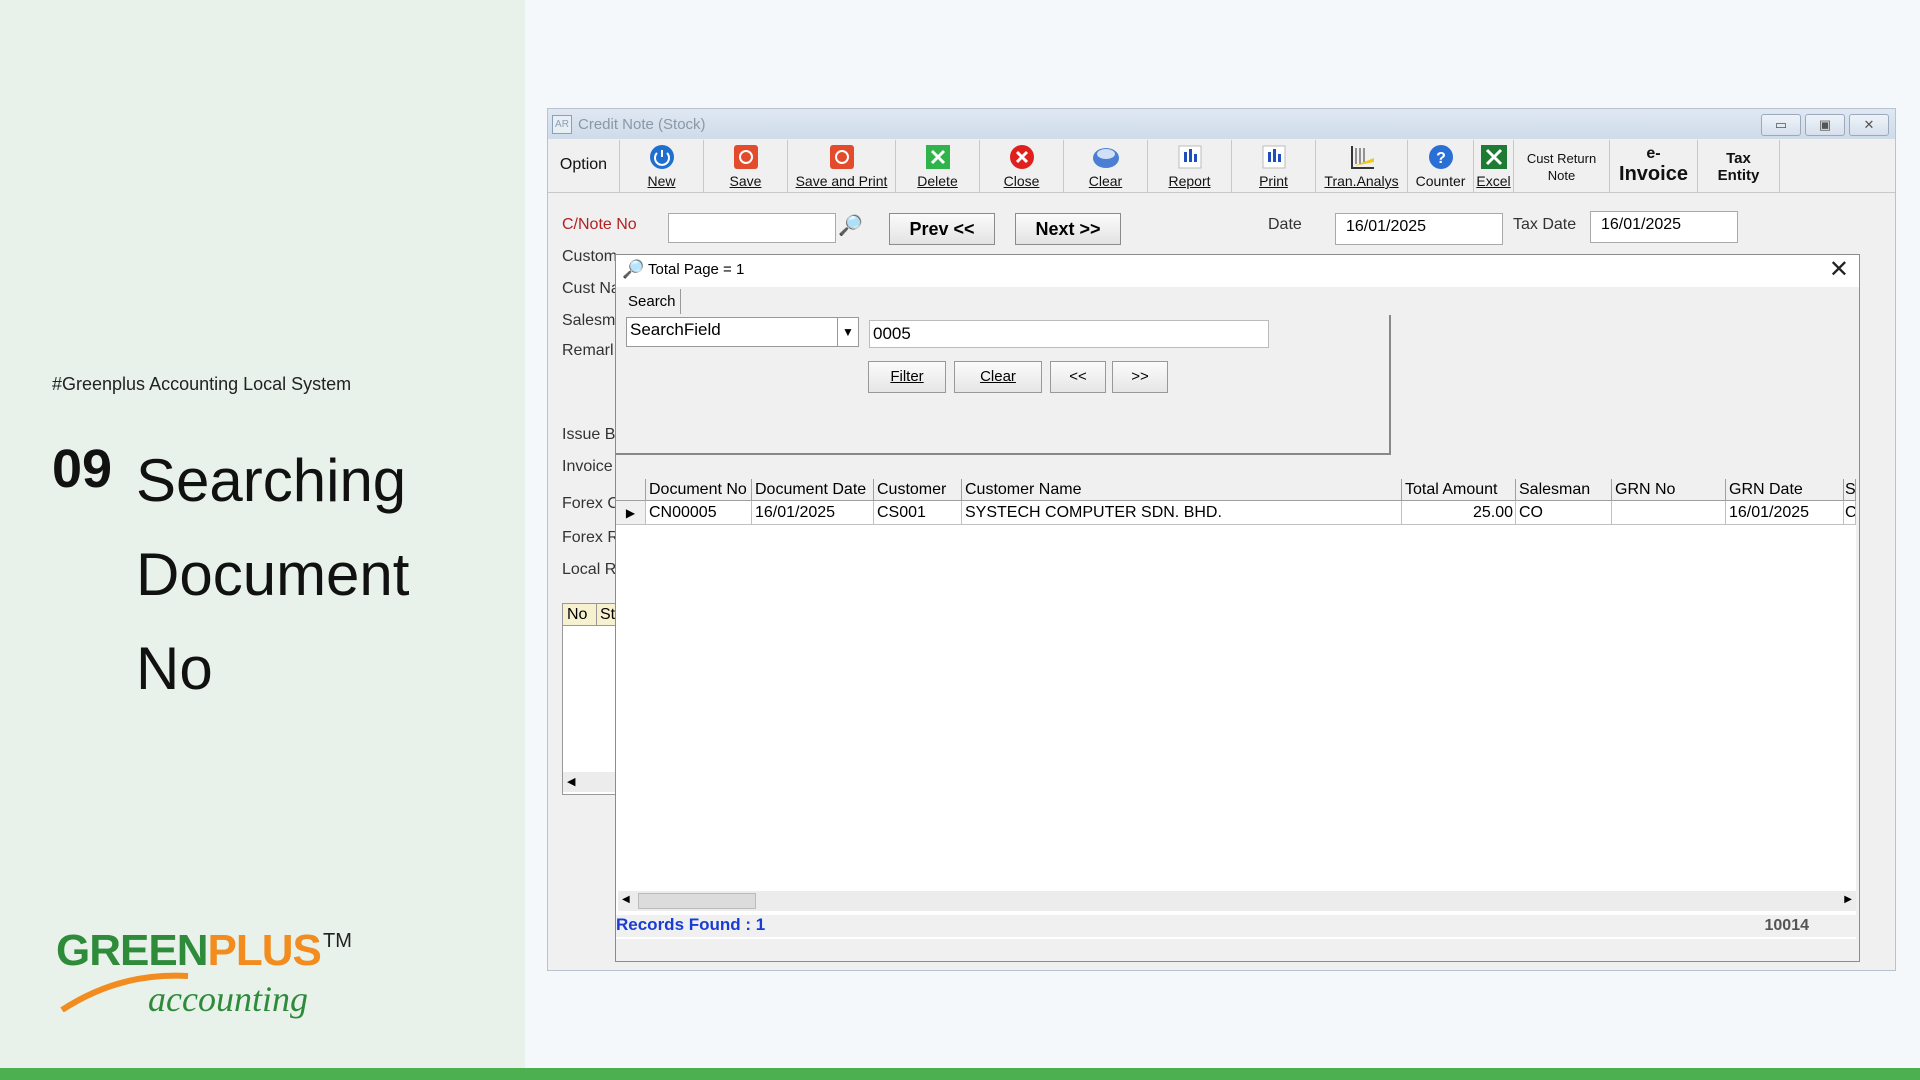  Describe the element at coordinates (813, 490) in the screenshot. I see `column-header: Document Date` at that location.